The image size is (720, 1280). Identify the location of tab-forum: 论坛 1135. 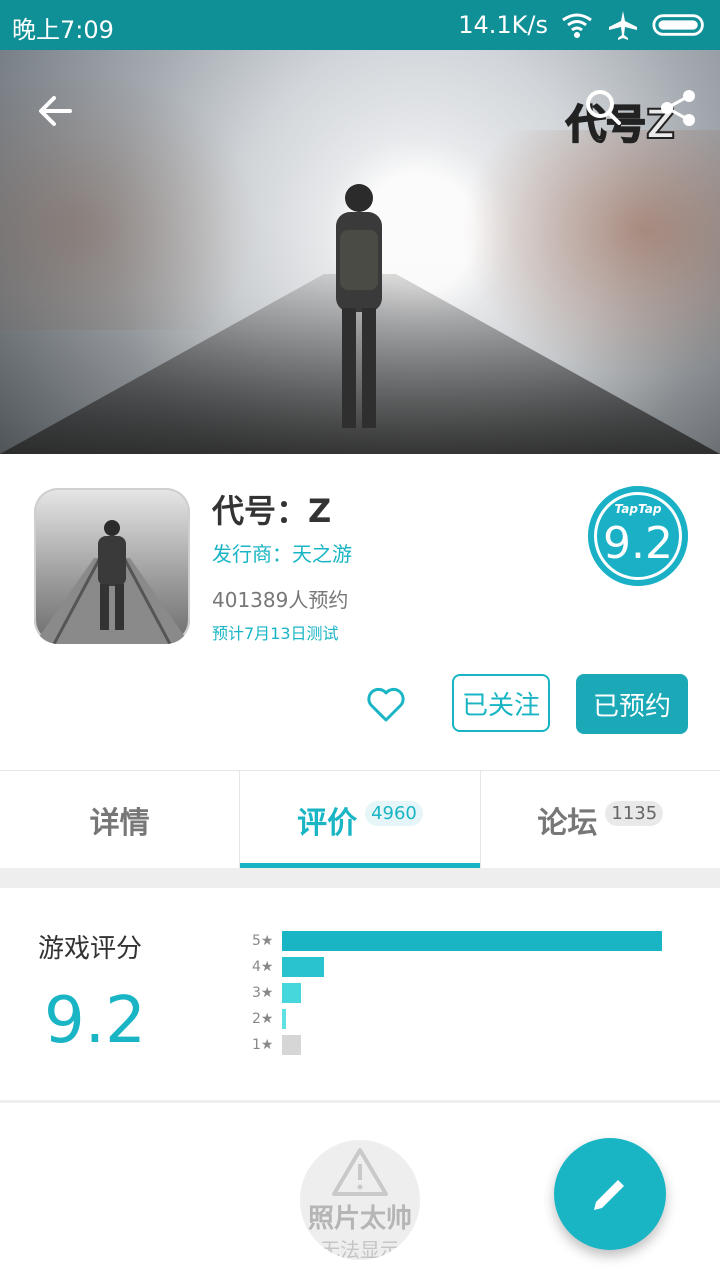
(599, 820).